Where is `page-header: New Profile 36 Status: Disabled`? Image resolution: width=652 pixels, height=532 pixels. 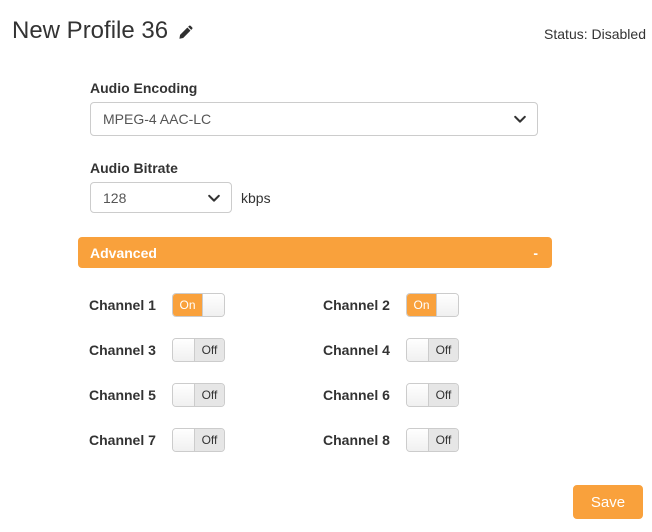 page-header: New Profile 36 Status: Disabled is located at coordinates (326, 23).